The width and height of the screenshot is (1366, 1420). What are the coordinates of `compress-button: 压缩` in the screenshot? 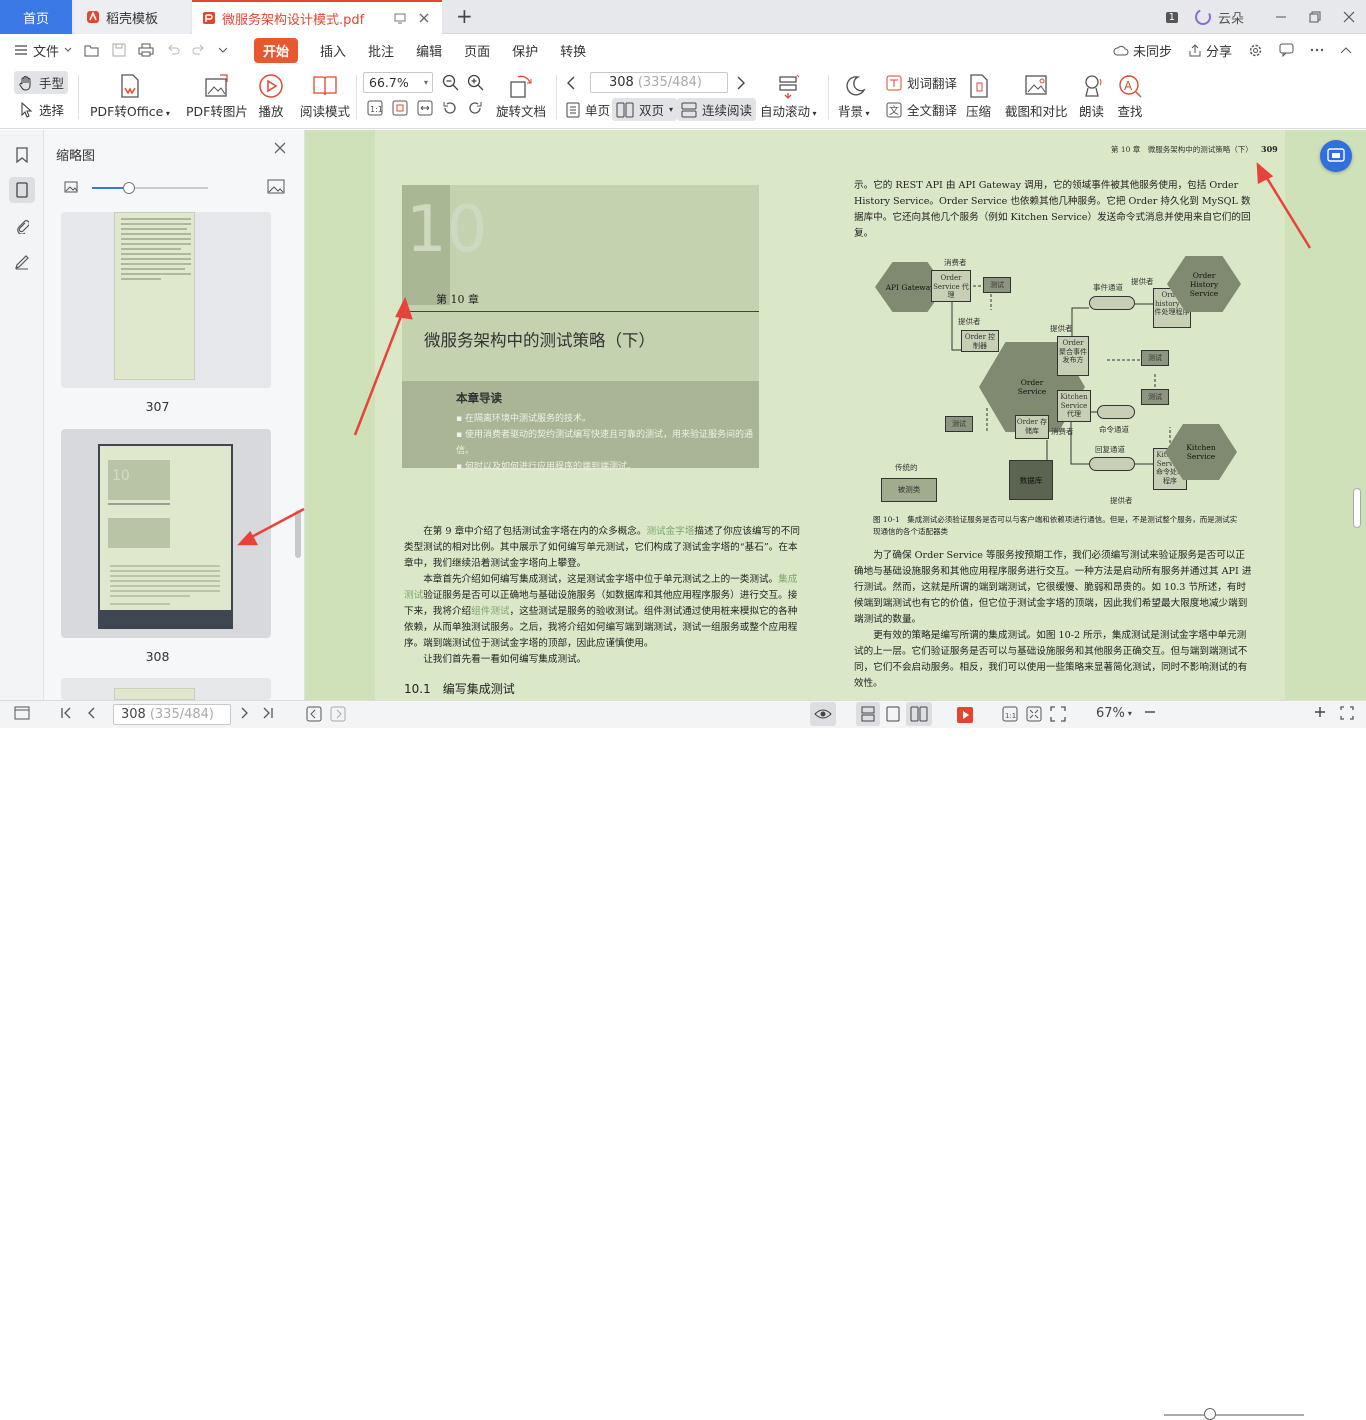 It's located at (978, 95).